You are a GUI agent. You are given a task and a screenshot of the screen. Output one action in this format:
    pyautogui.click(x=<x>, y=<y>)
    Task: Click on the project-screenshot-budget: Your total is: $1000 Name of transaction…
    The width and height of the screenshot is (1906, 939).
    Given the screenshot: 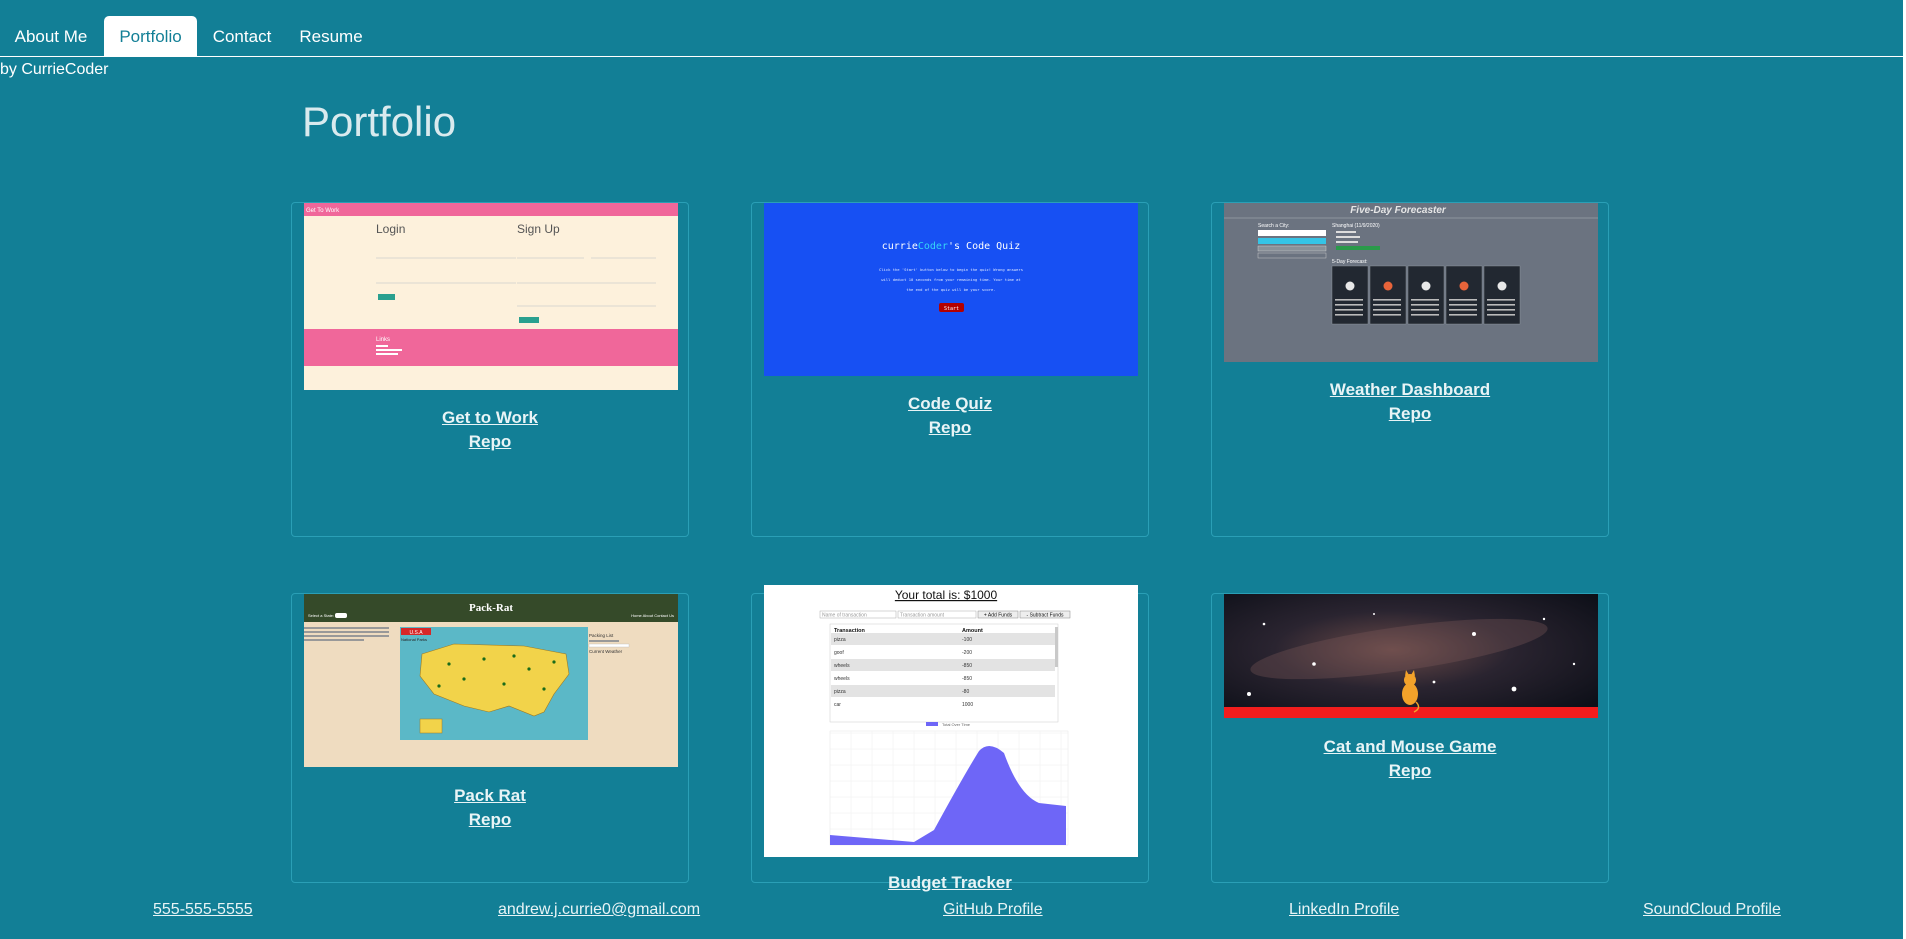 What is the action you would take?
    pyautogui.click(x=951, y=721)
    